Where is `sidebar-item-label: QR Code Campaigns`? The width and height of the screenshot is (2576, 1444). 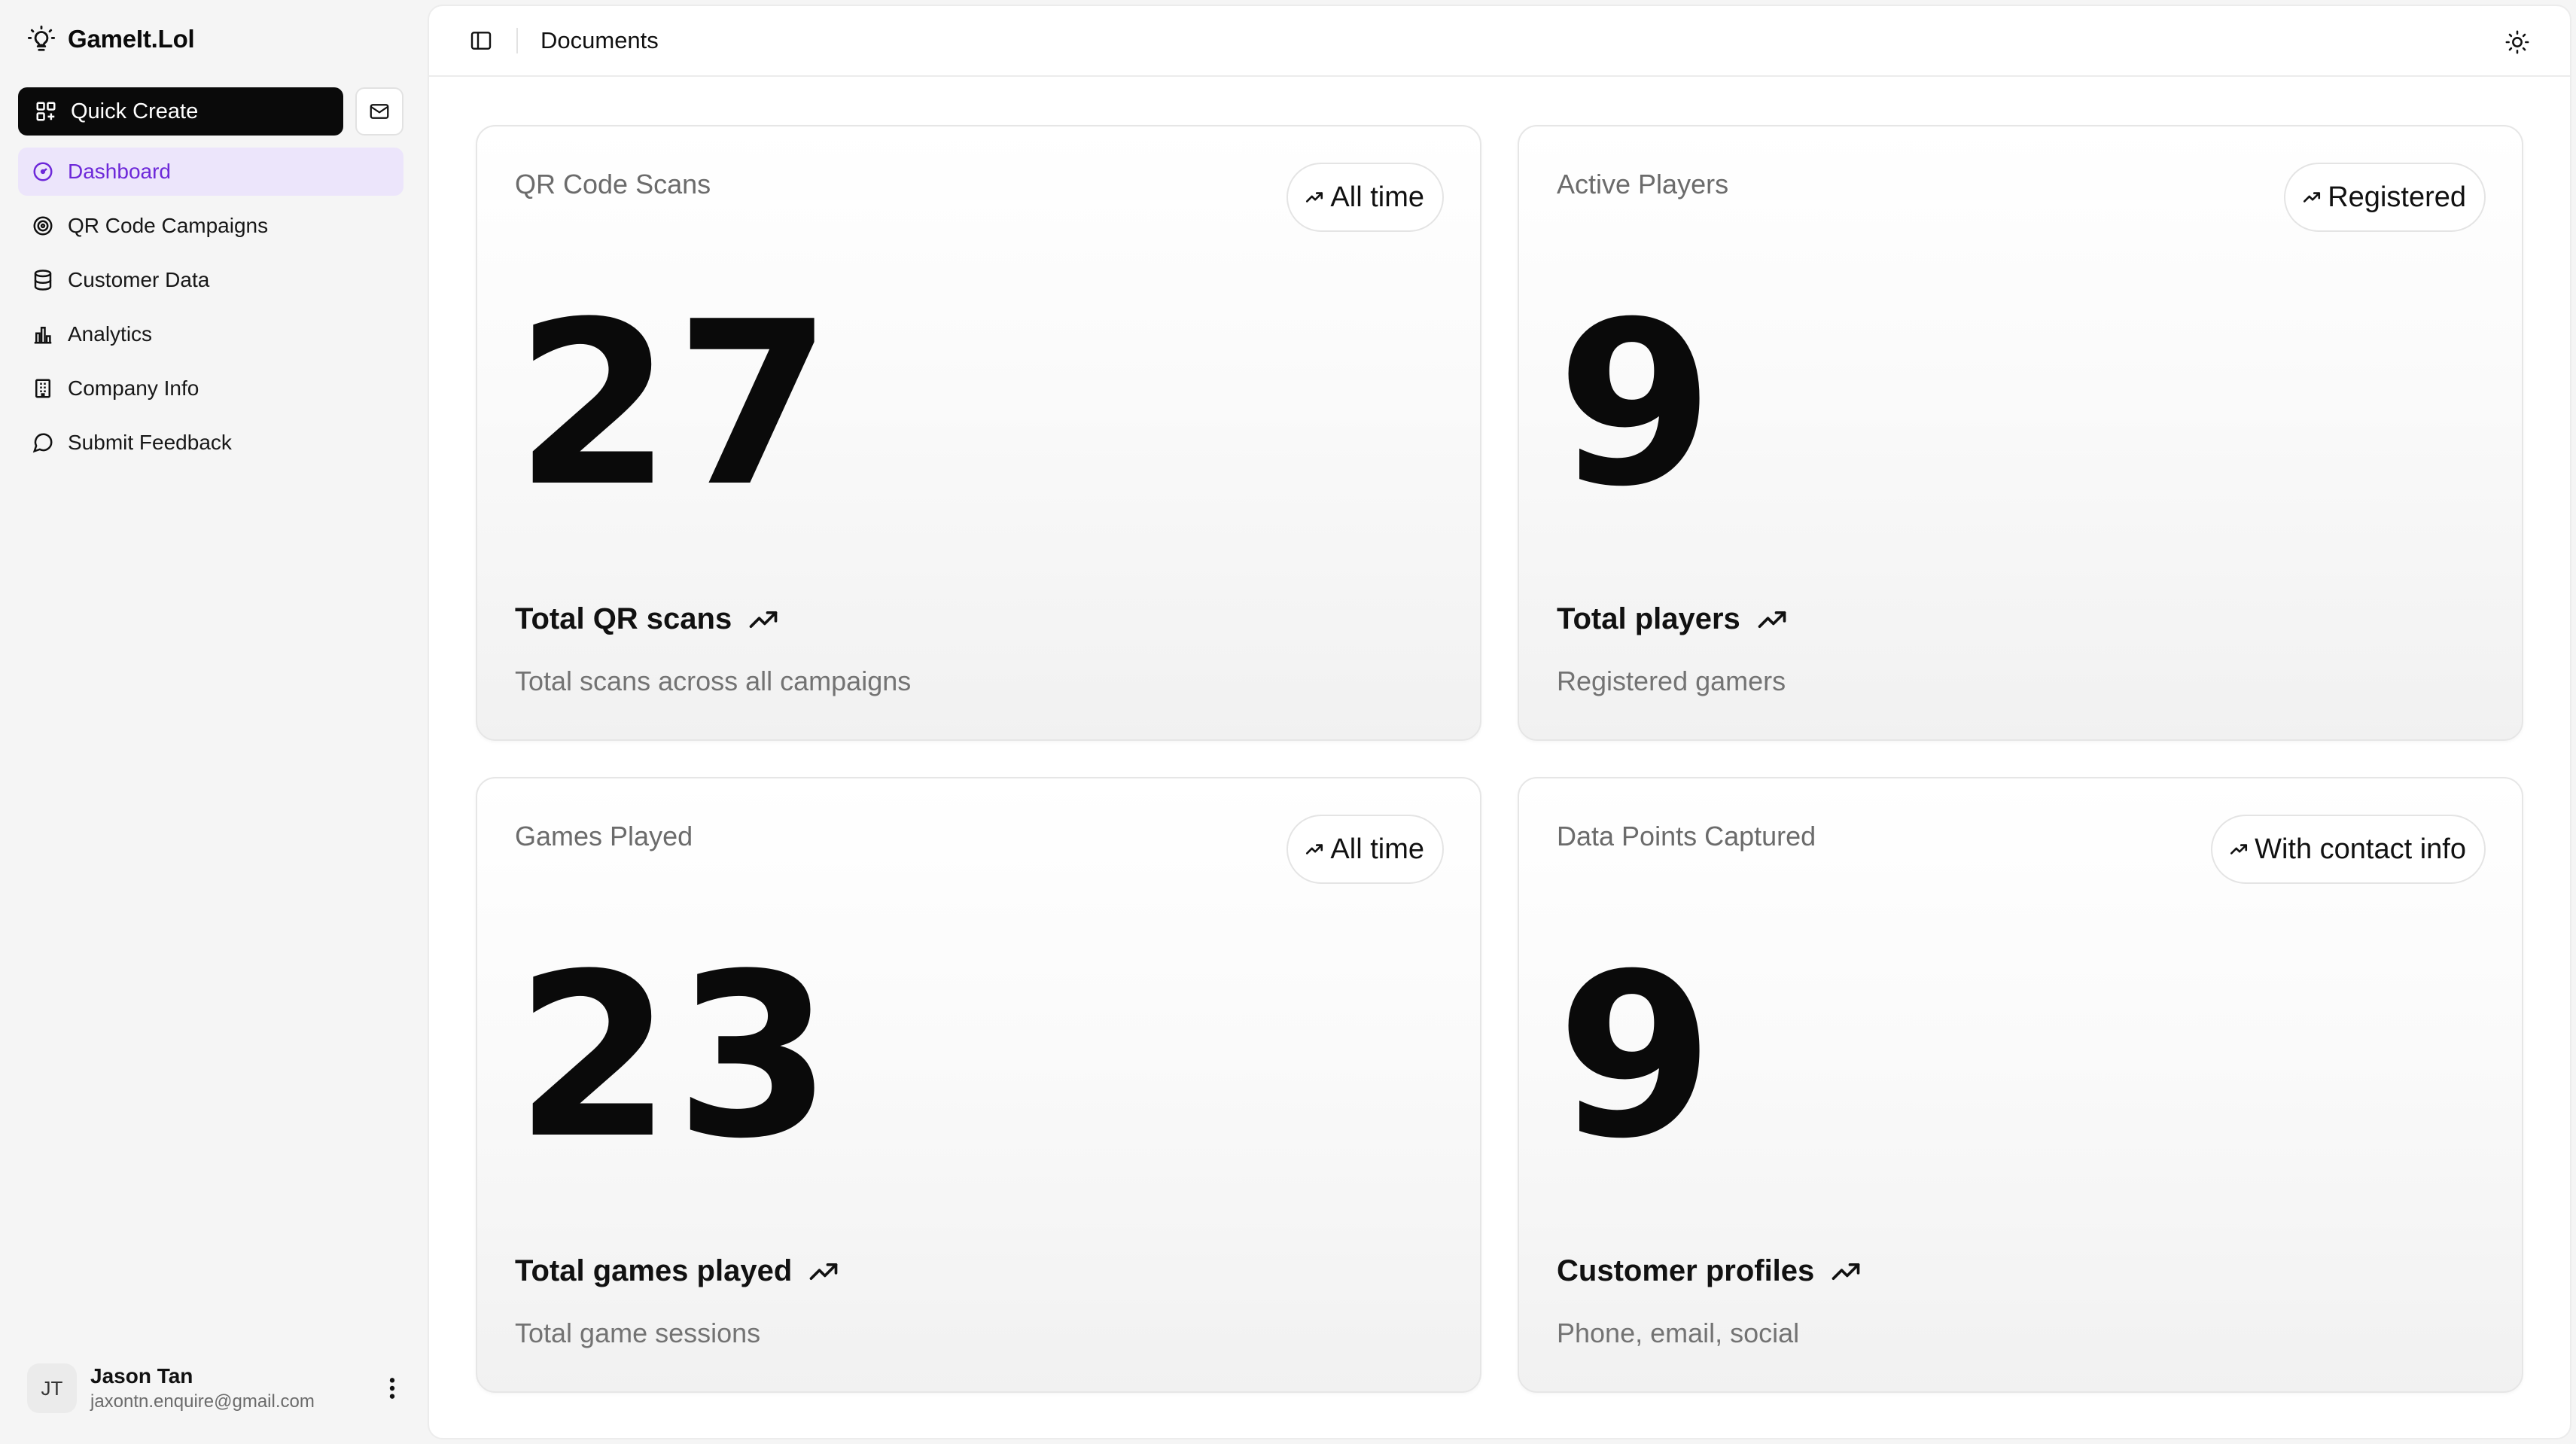
sidebar-item-label: QR Code Campaigns is located at coordinates (168, 225).